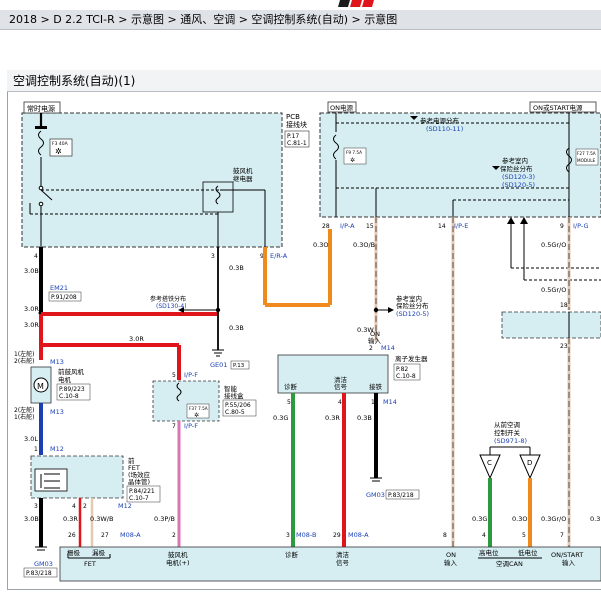  What do you see at coordinates (105, 535) in the screenshot?
I see `pin-27: 27` at bounding box center [105, 535].